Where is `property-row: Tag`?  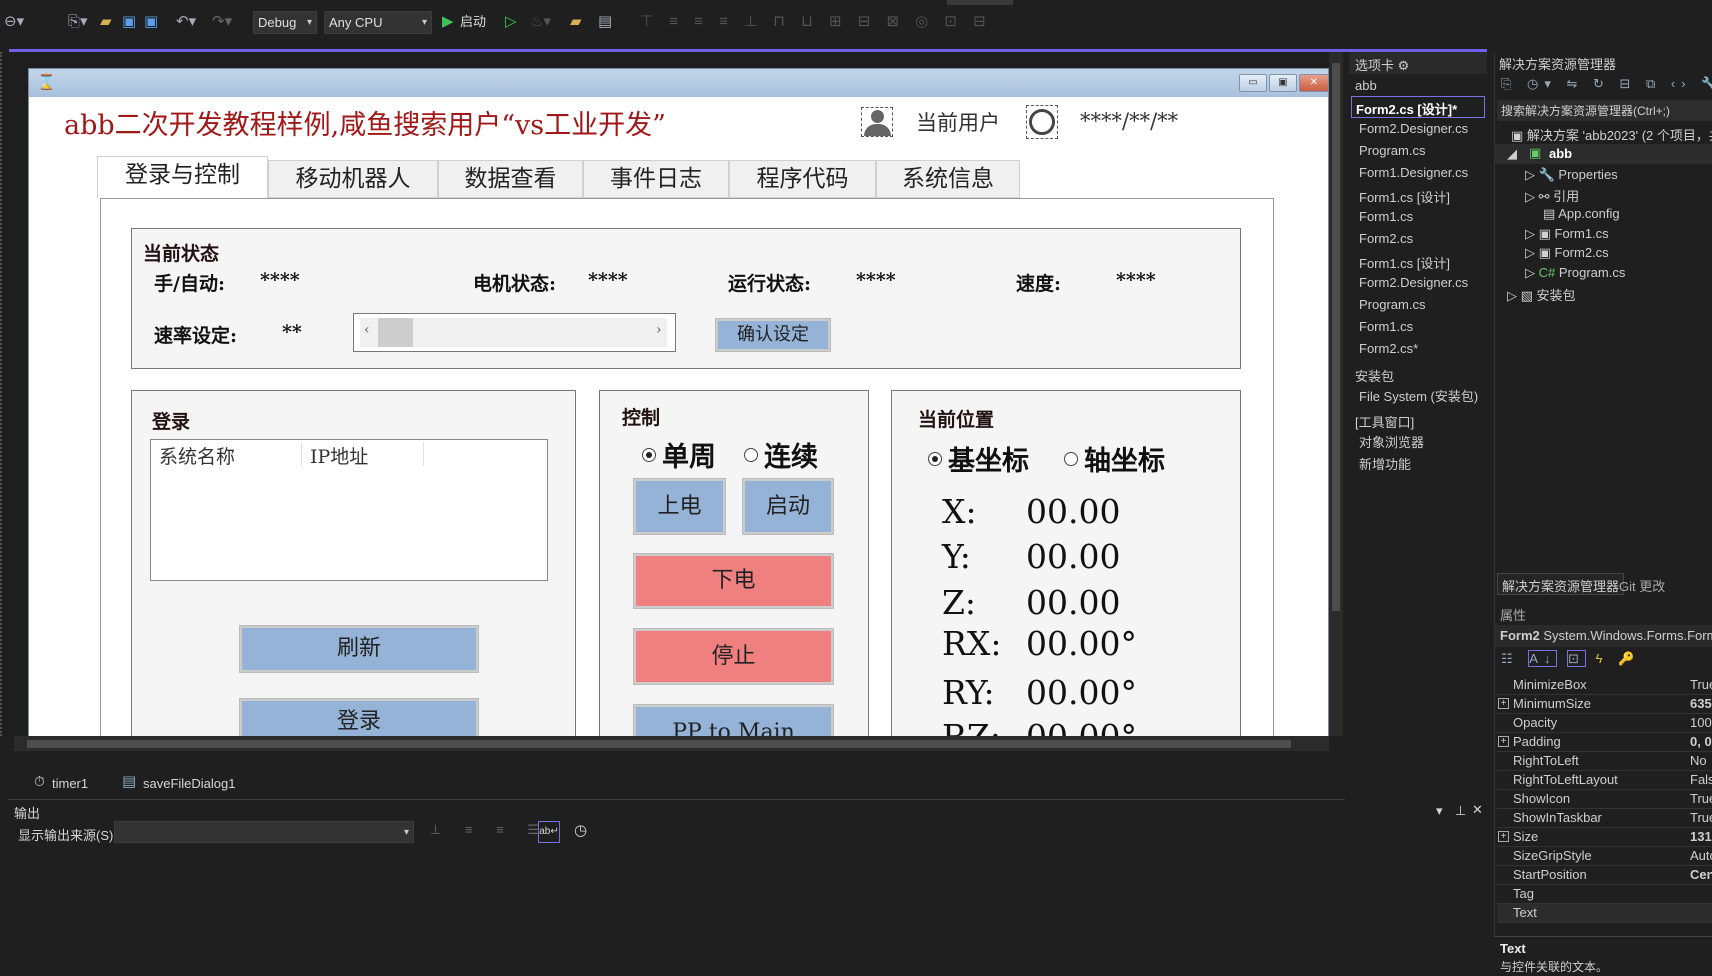
property-row: Tag is located at coordinates (1604, 894).